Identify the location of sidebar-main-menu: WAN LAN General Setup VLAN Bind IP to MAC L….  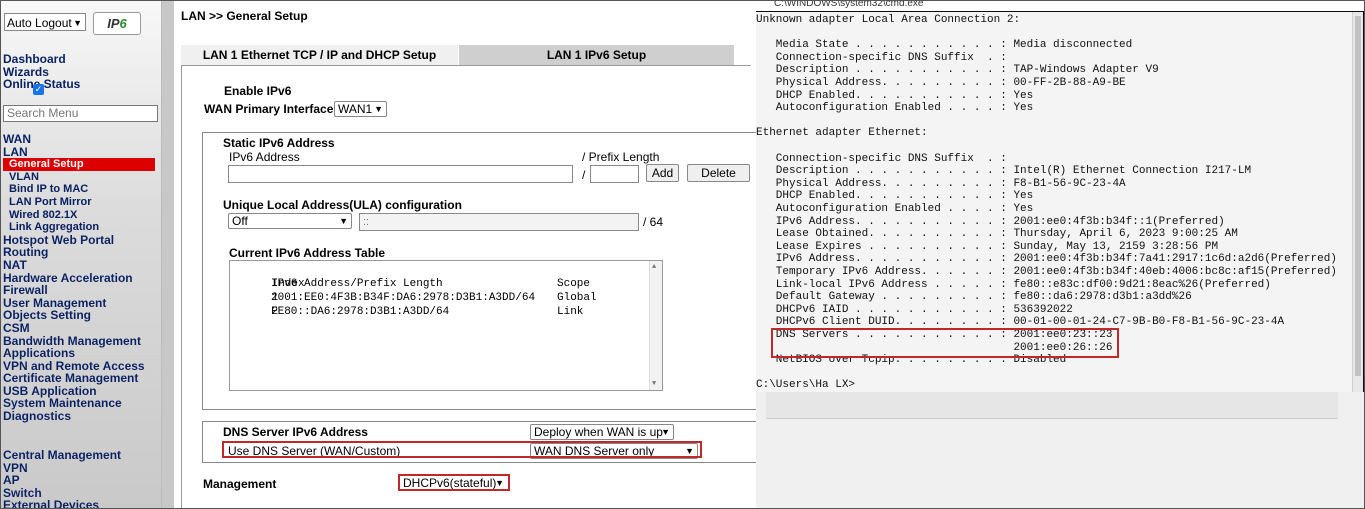
(79, 278).